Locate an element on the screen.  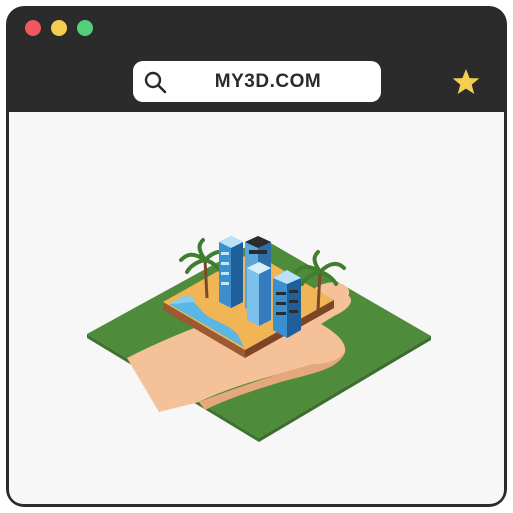
close-button is located at coordinates (33, 28).